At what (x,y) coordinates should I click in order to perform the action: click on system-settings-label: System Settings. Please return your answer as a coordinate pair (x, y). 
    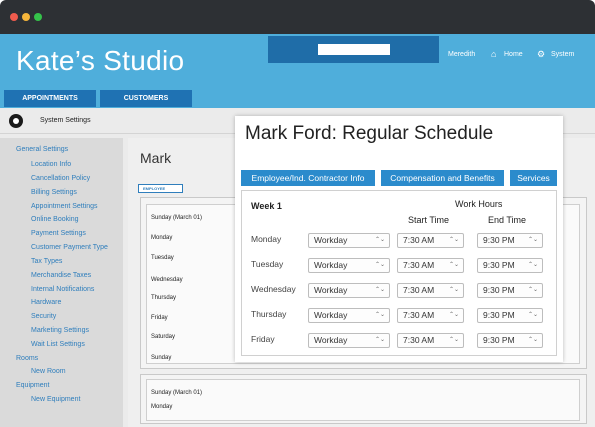
    Looking at the image, I should click on (65, 120).